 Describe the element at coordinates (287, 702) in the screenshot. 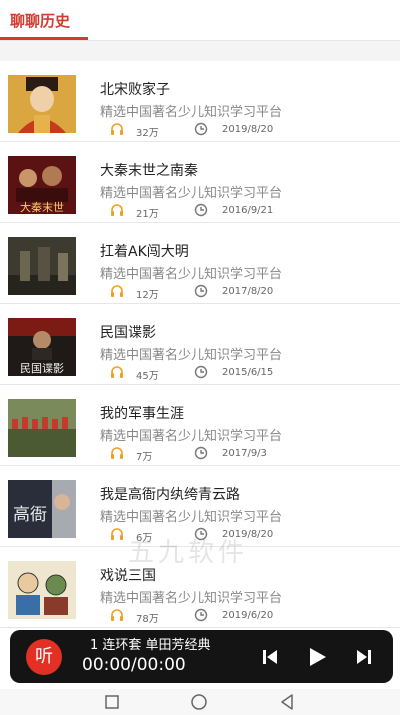

I see `back-icon` at that location.